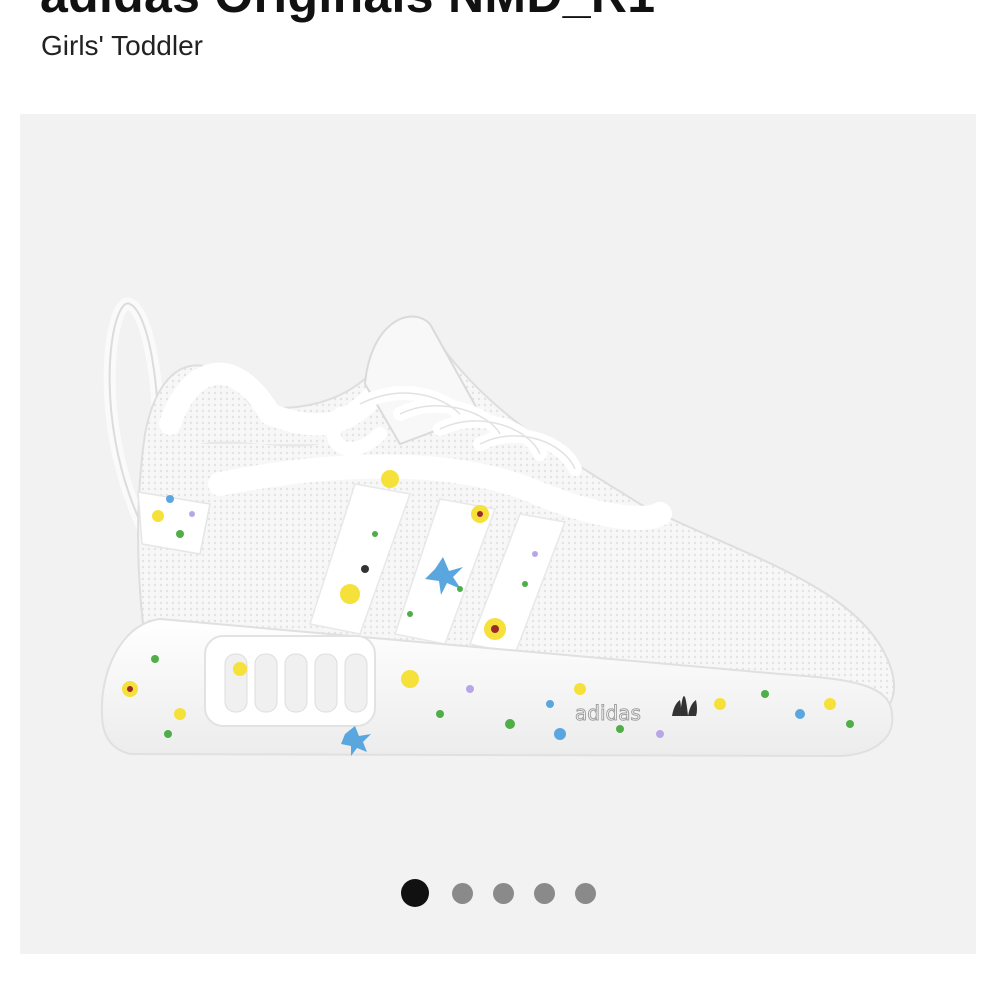  Describe the element at coordinates (347, 11) in the screenshot. I see `product-title: adidas Originals NMD_R1` at that location.